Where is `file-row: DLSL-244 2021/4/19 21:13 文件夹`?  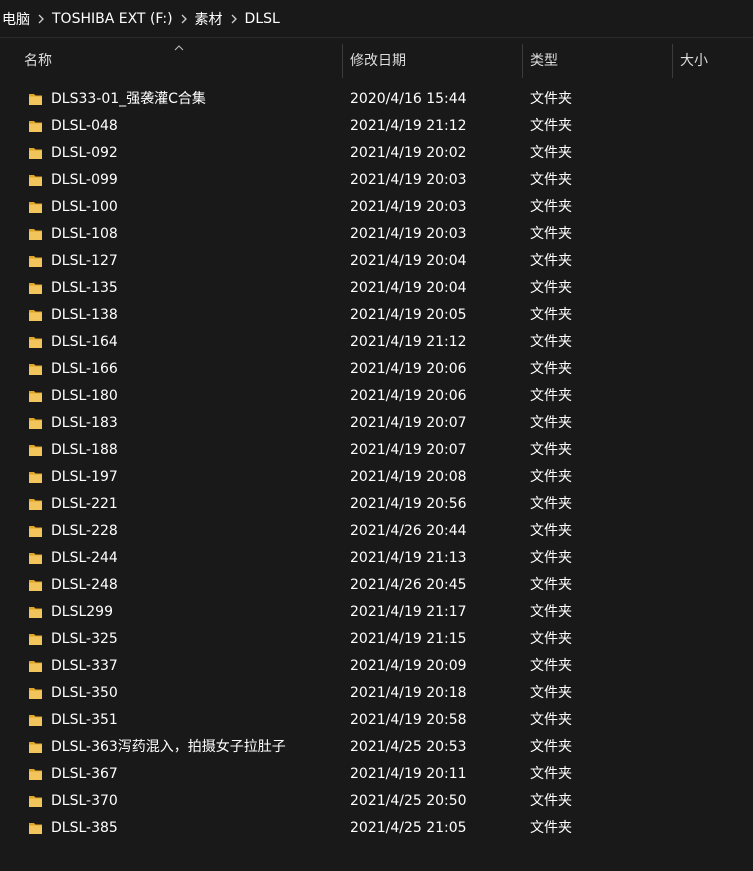 file-row: DLSL-244 2021/4/19 21:13 文件夹 is located at coordinates (376, 558).